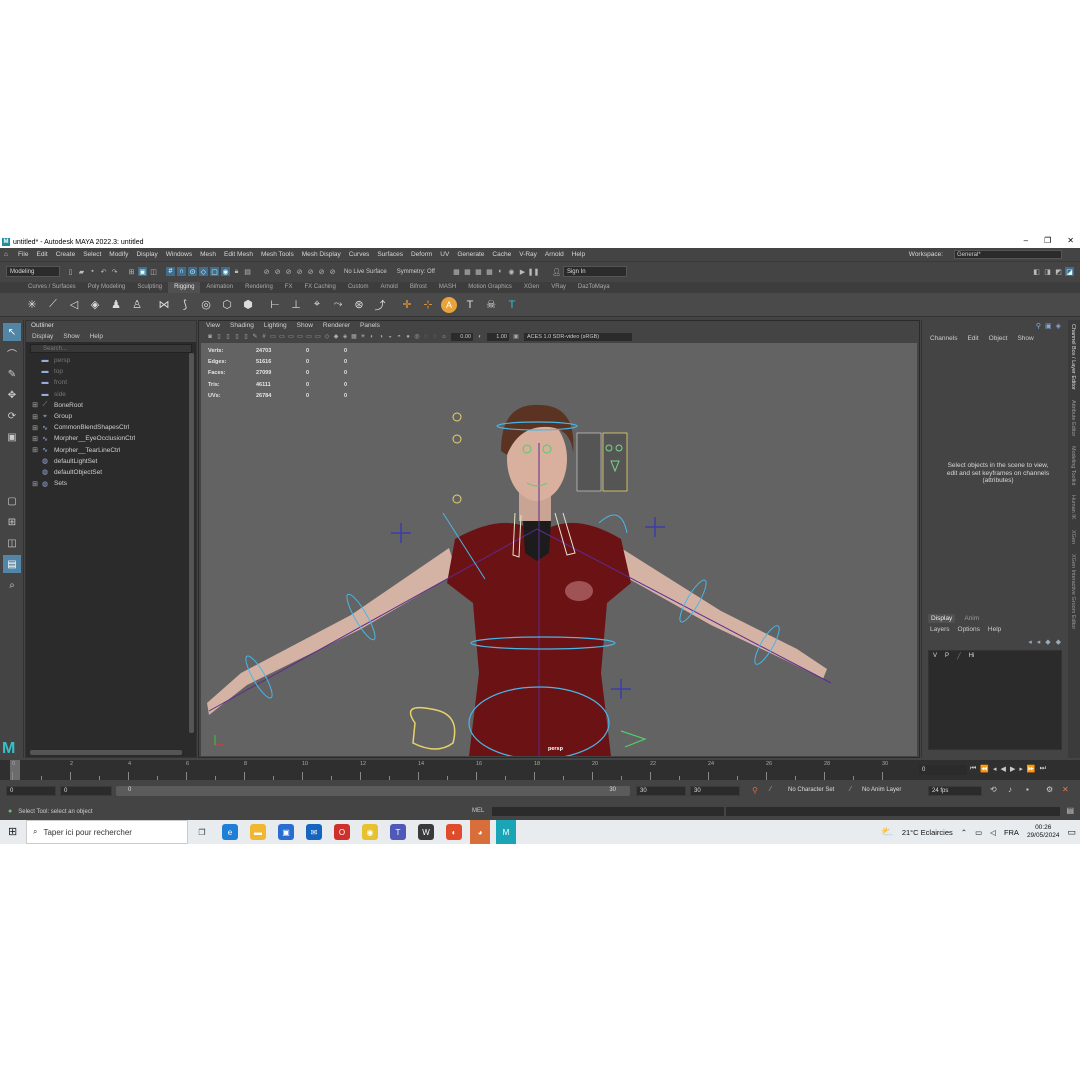  Describe the element at coordinates (1021, 769) in the screenshot. I see `step-forward-frame-icon: ▸` at that location.